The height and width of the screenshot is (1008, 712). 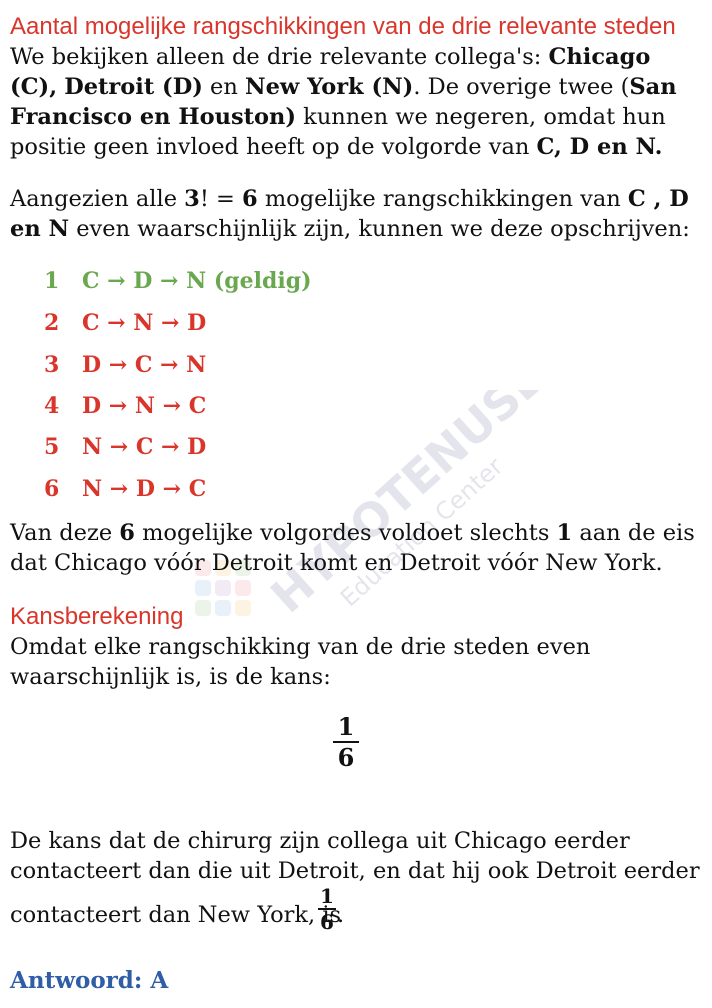 I want to click on text-span: Van deze, so click(x=65, y=533).